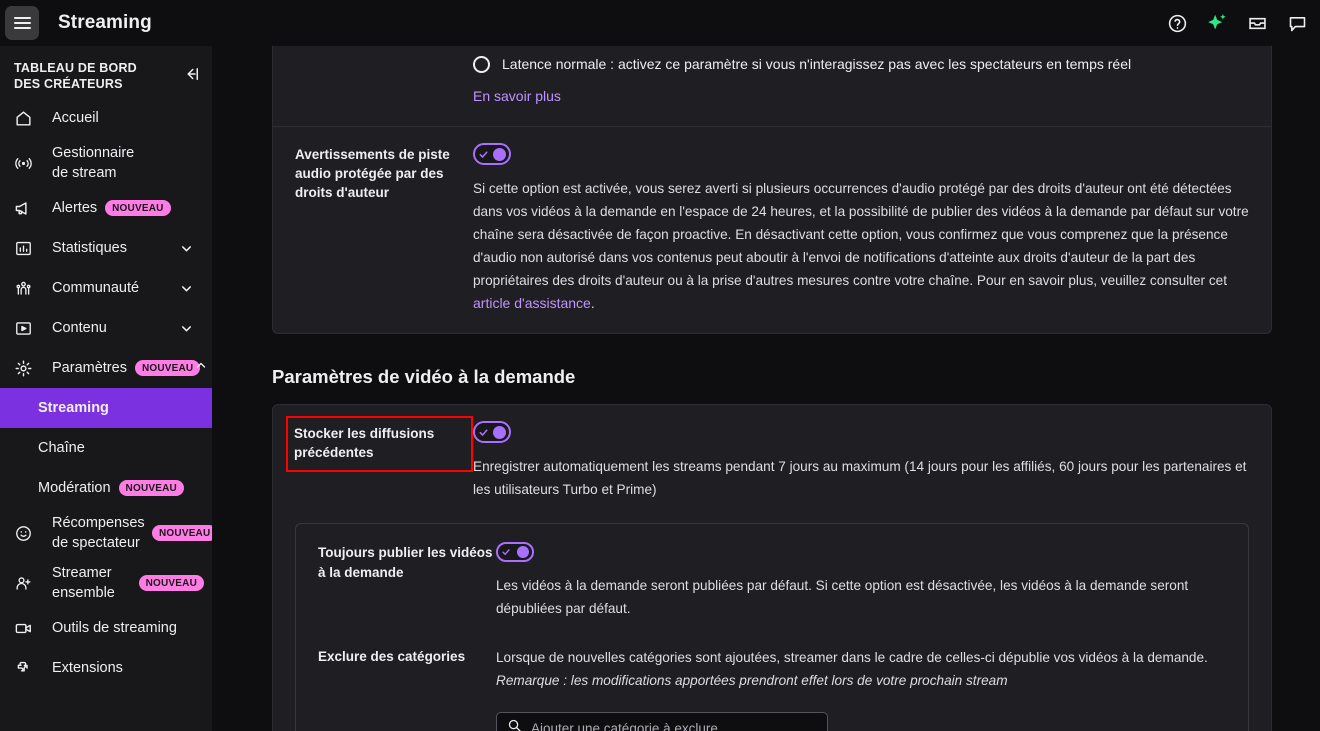 Image resolution: width=1320 pixels, height=731 pixels. What do you see at coordinates (25, 248) in the screenshot?
I see `bar-chart-icon` at bounding box center [25, 248].